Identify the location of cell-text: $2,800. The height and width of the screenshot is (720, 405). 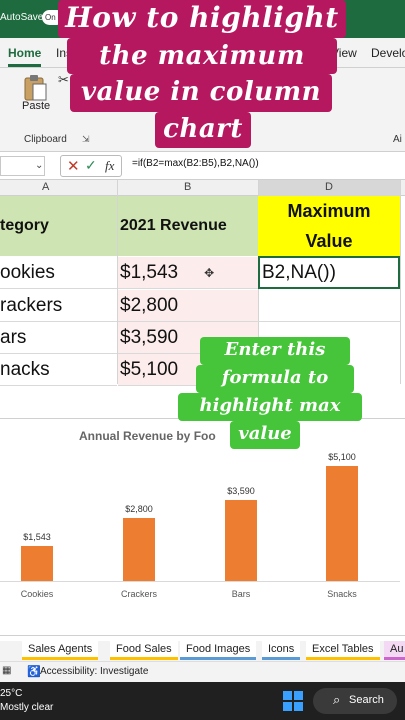
(149, 305).